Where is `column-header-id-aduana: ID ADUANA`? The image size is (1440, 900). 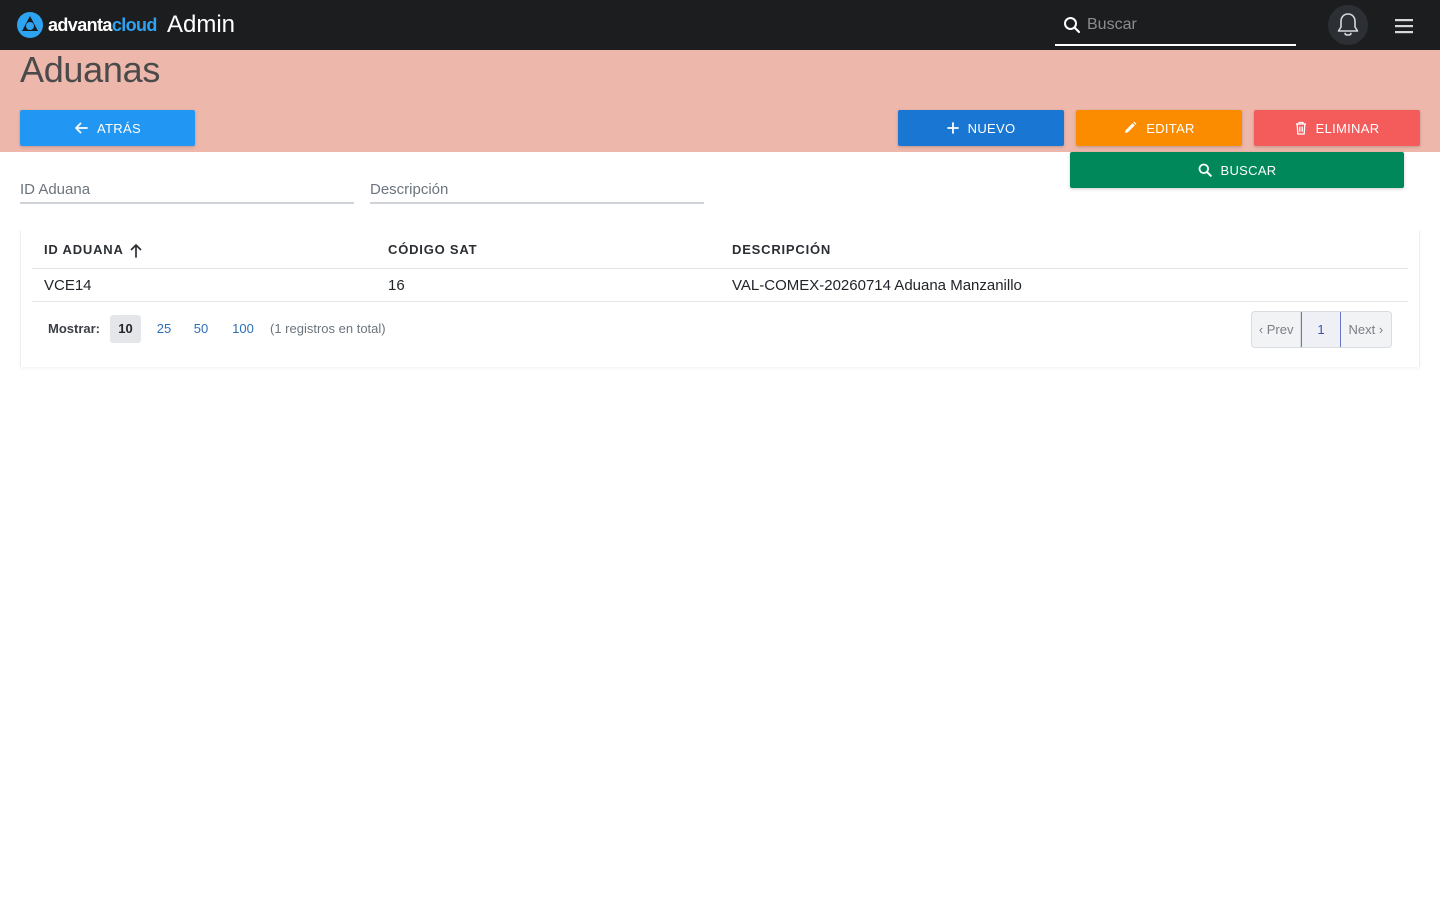
column-header-id-aduana: ID ADUANA is located at coordinates (93, 250).